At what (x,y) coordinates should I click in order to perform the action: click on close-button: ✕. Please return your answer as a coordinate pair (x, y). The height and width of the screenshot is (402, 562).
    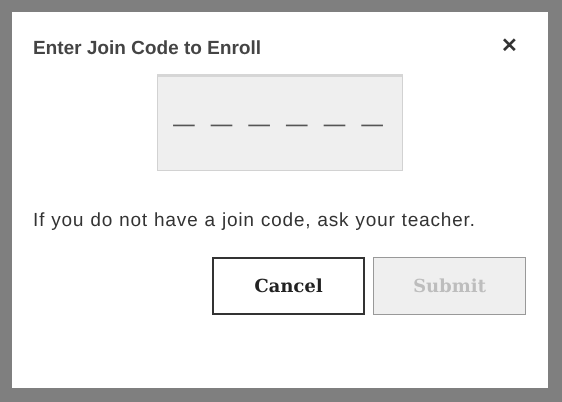
    Looking at the image, I should click on (509, 46).